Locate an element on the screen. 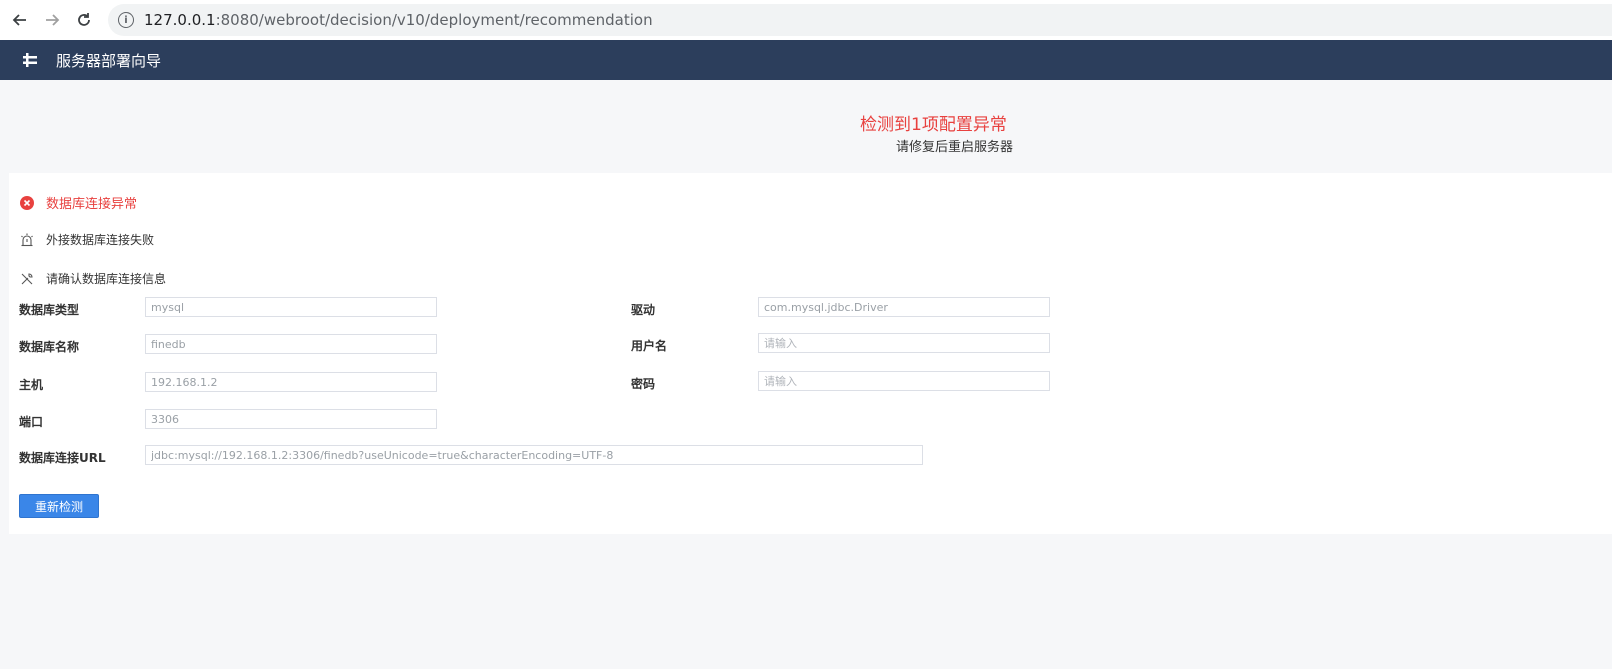 The height and width of the screenshot is (669, 1612). status-subtitle: 请修复后重启服务器 is located at coordinates (955, 147).